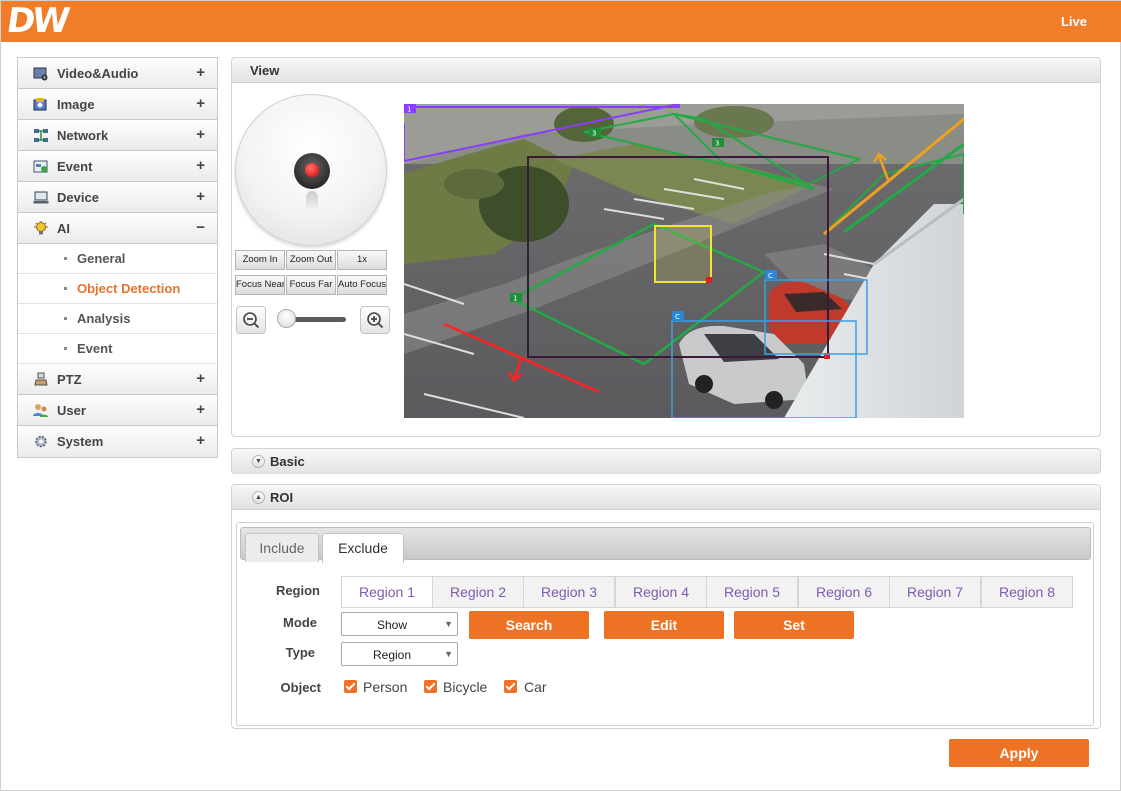 The image size is (1121, 791). Describe the element at coordinates (311, 285) in the screenshot. I see `focus-far-button: Focus Far` at that location.